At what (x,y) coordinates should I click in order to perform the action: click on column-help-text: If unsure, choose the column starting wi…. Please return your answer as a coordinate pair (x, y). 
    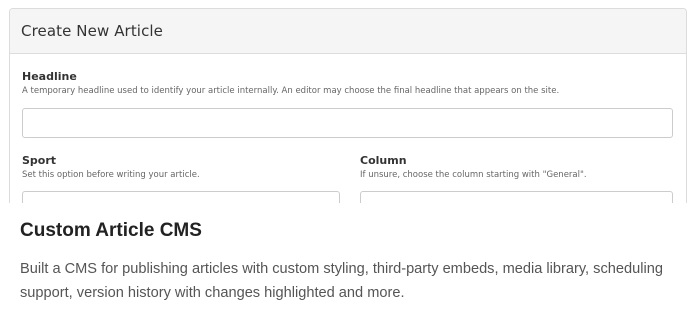
    Looking at the image, I should click on (473, 175).